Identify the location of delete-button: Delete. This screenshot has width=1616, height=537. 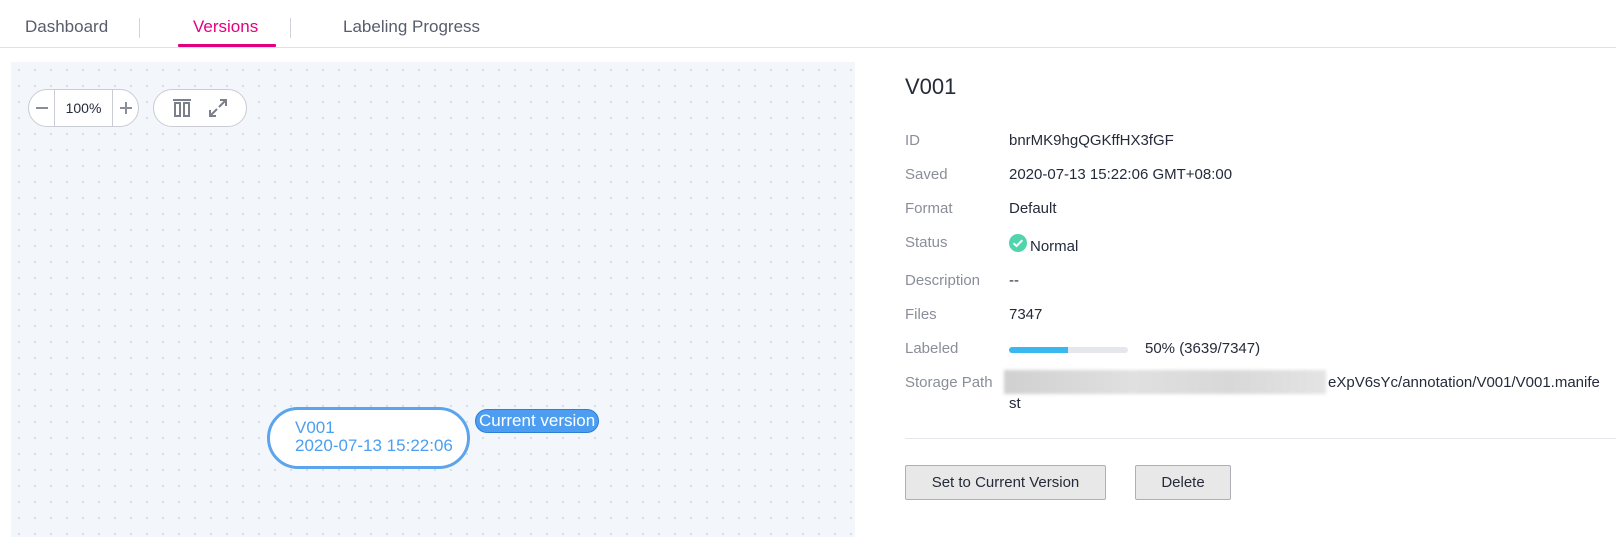
(1183, 482).